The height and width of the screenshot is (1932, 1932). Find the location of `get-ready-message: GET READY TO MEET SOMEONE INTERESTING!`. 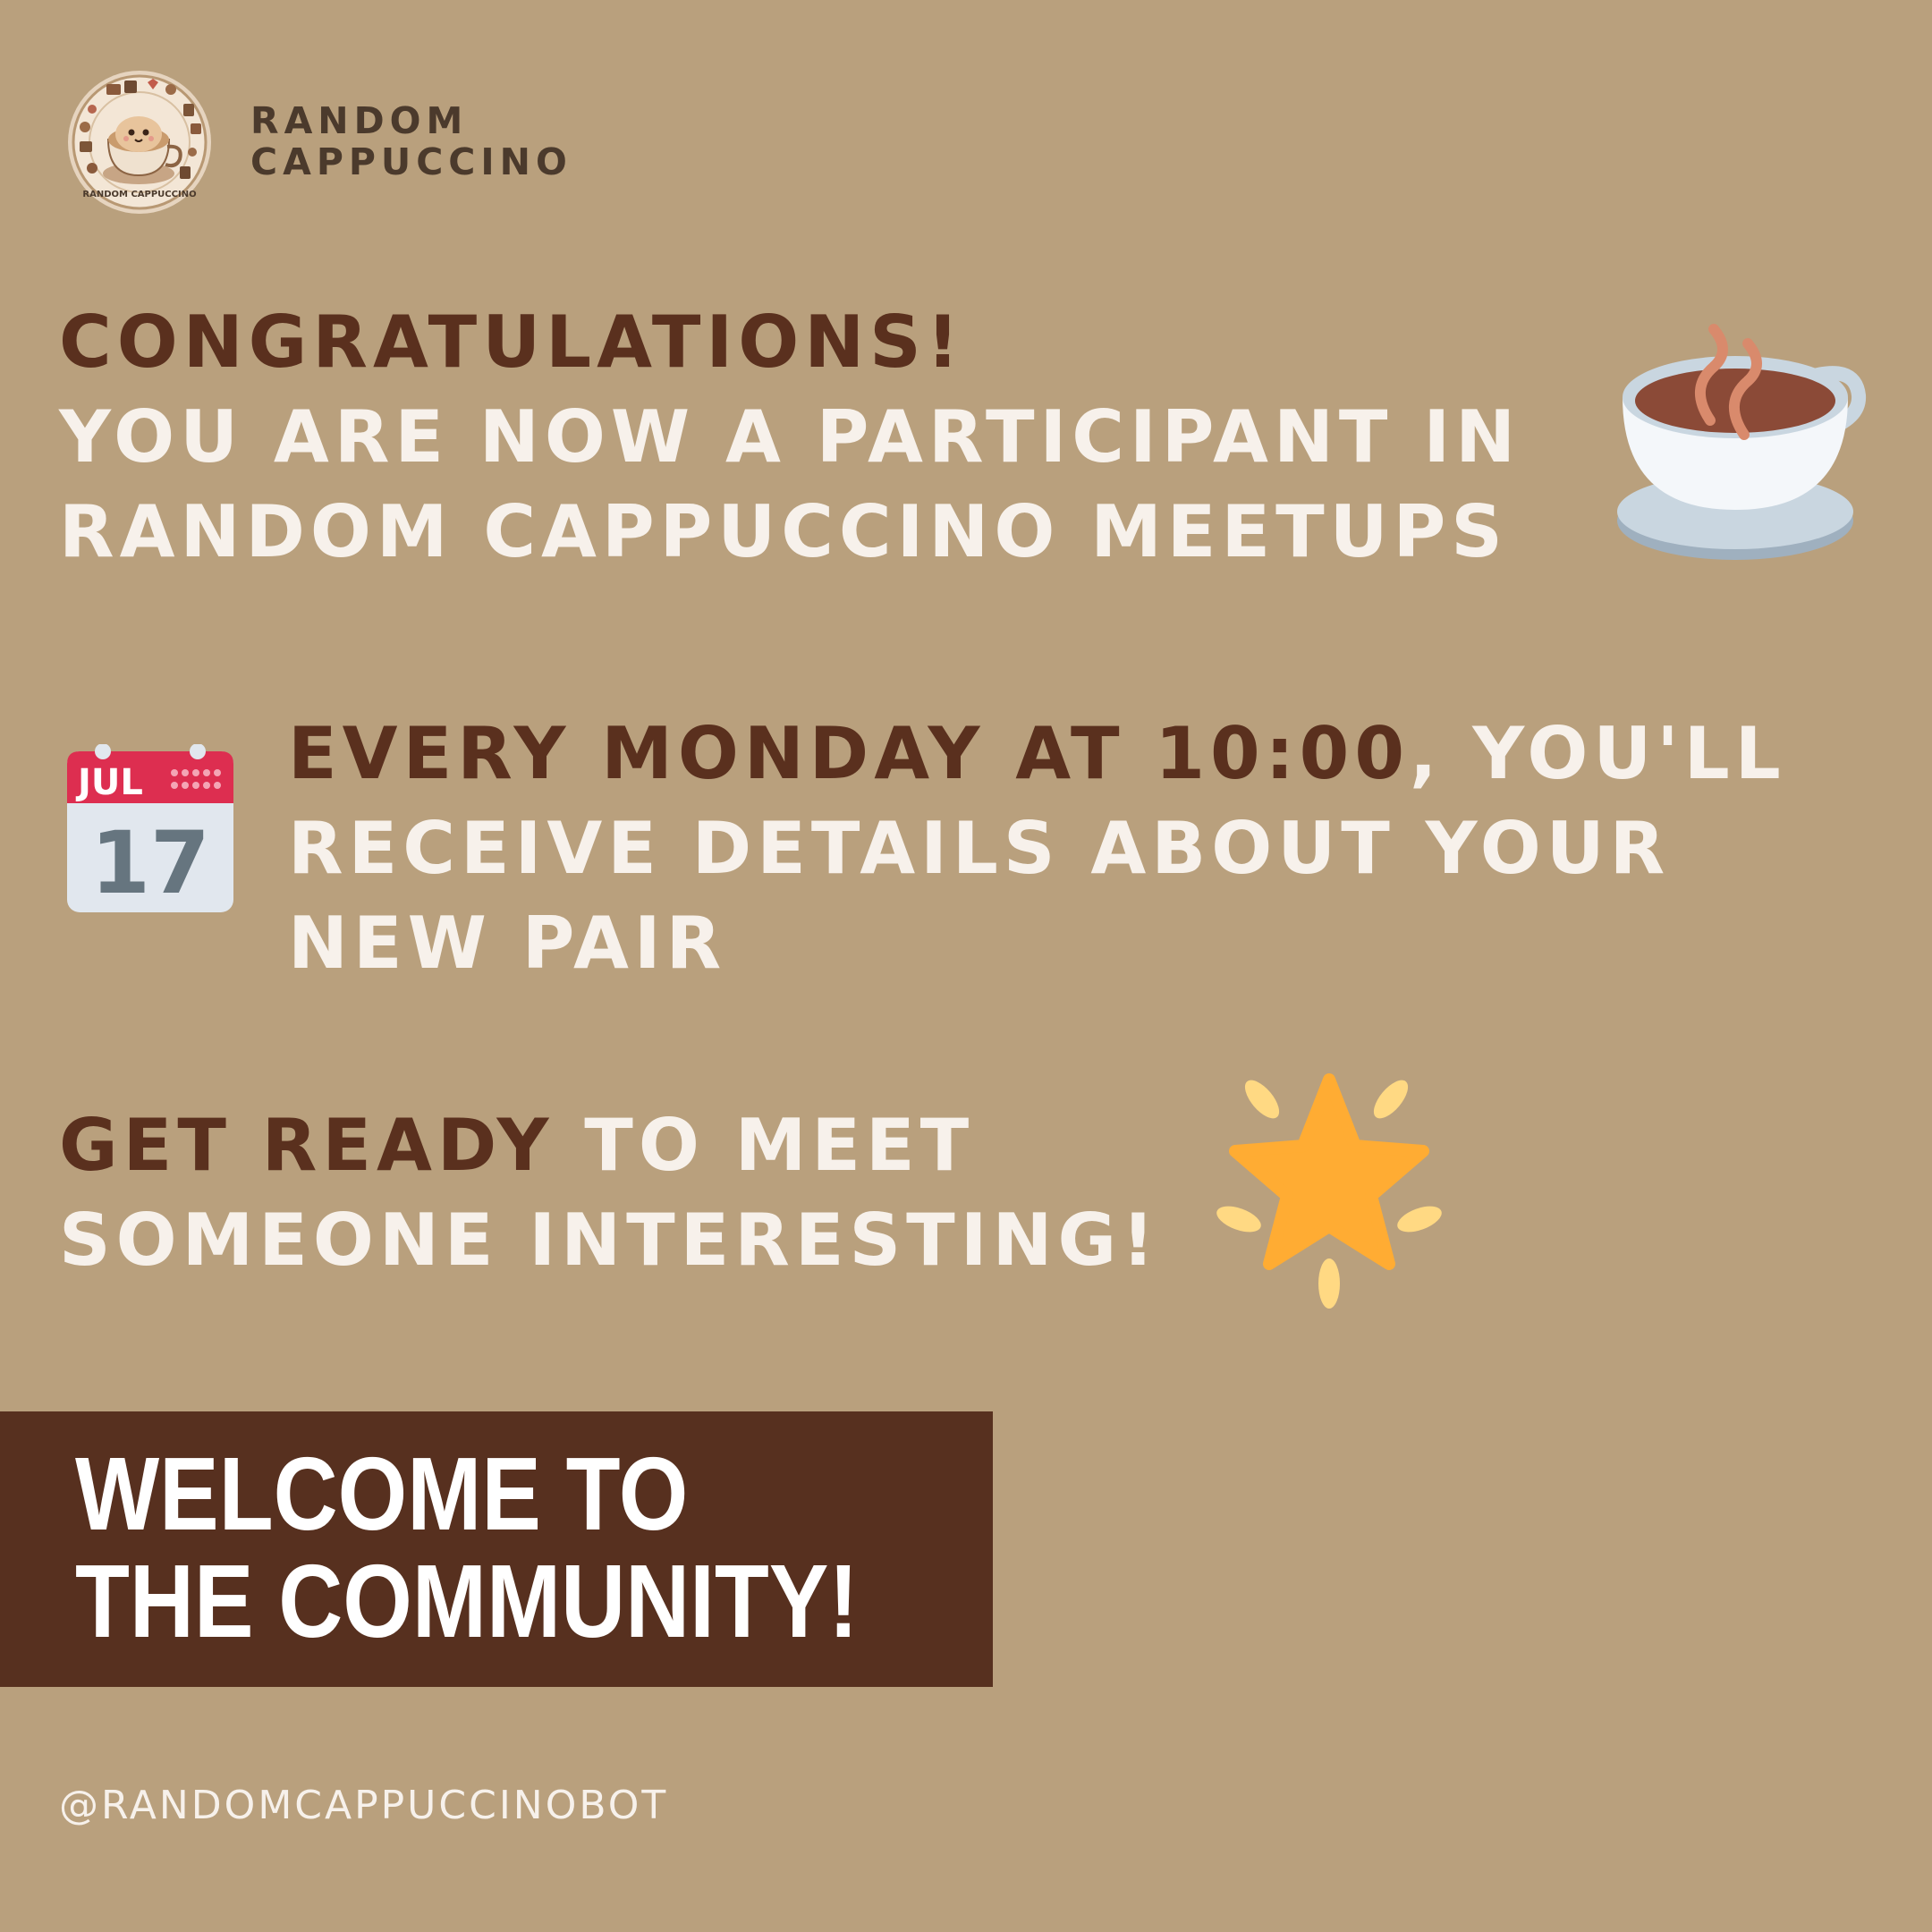

get-ready-message: GET READY TO MEET SOMEONE INTERESTING! is located at coordinates (609, 1193).